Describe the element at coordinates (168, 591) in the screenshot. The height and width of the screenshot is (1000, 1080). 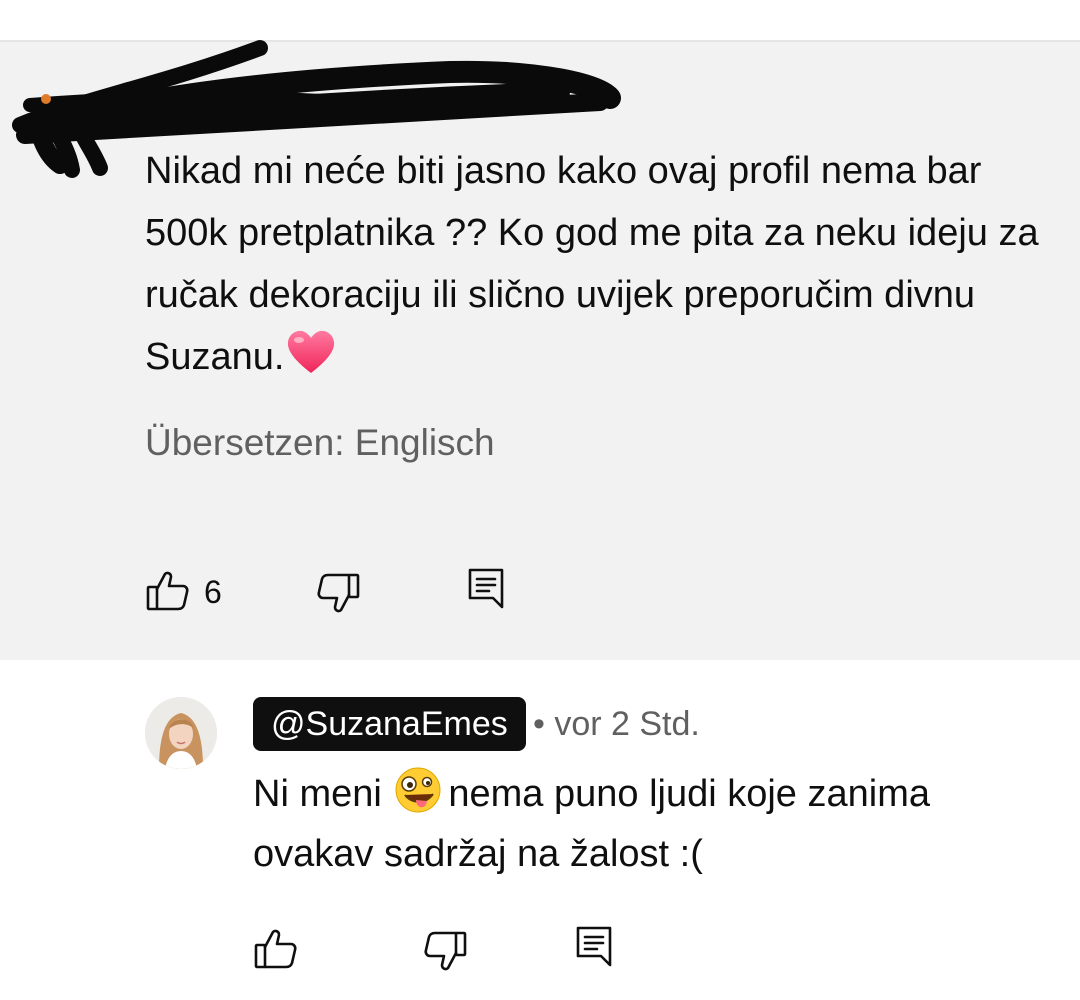
I see `thumb-up-icon` at that location.